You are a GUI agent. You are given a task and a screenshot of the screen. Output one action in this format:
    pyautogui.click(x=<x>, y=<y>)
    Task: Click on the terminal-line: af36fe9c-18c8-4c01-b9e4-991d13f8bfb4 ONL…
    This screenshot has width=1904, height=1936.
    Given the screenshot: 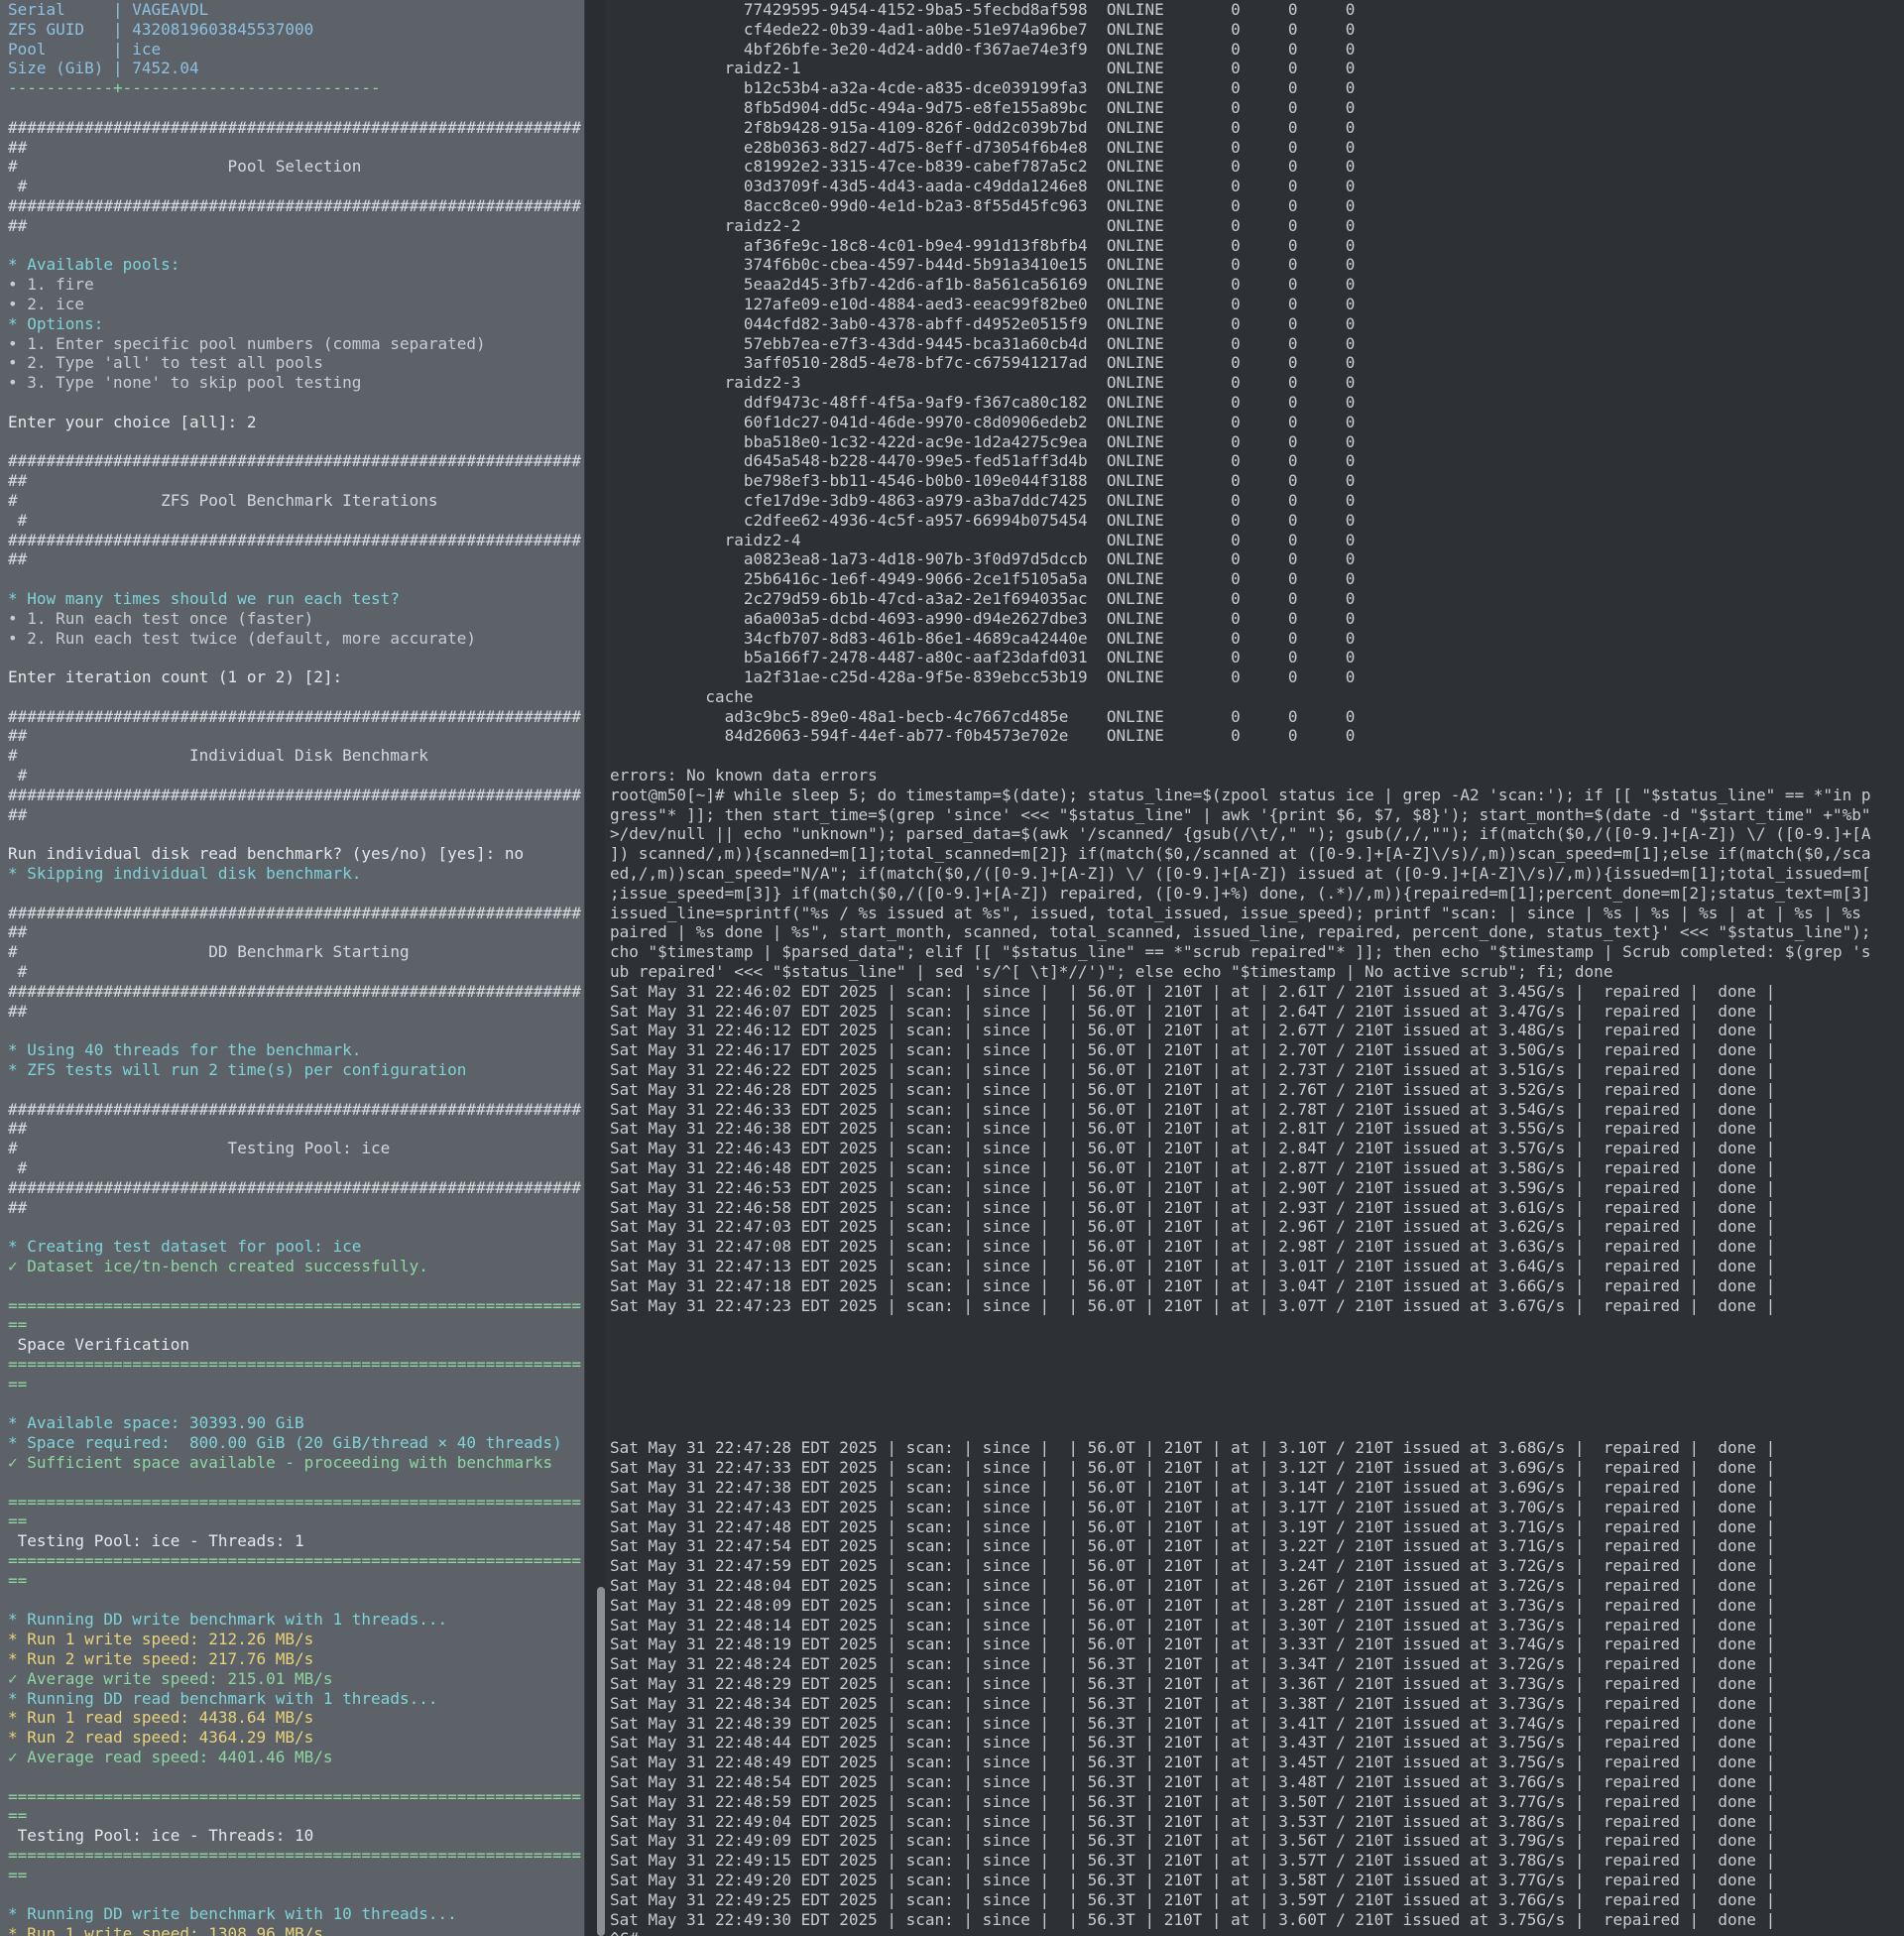 What is the action you would take?
    pyautogui.click(x=983, y=245)
    